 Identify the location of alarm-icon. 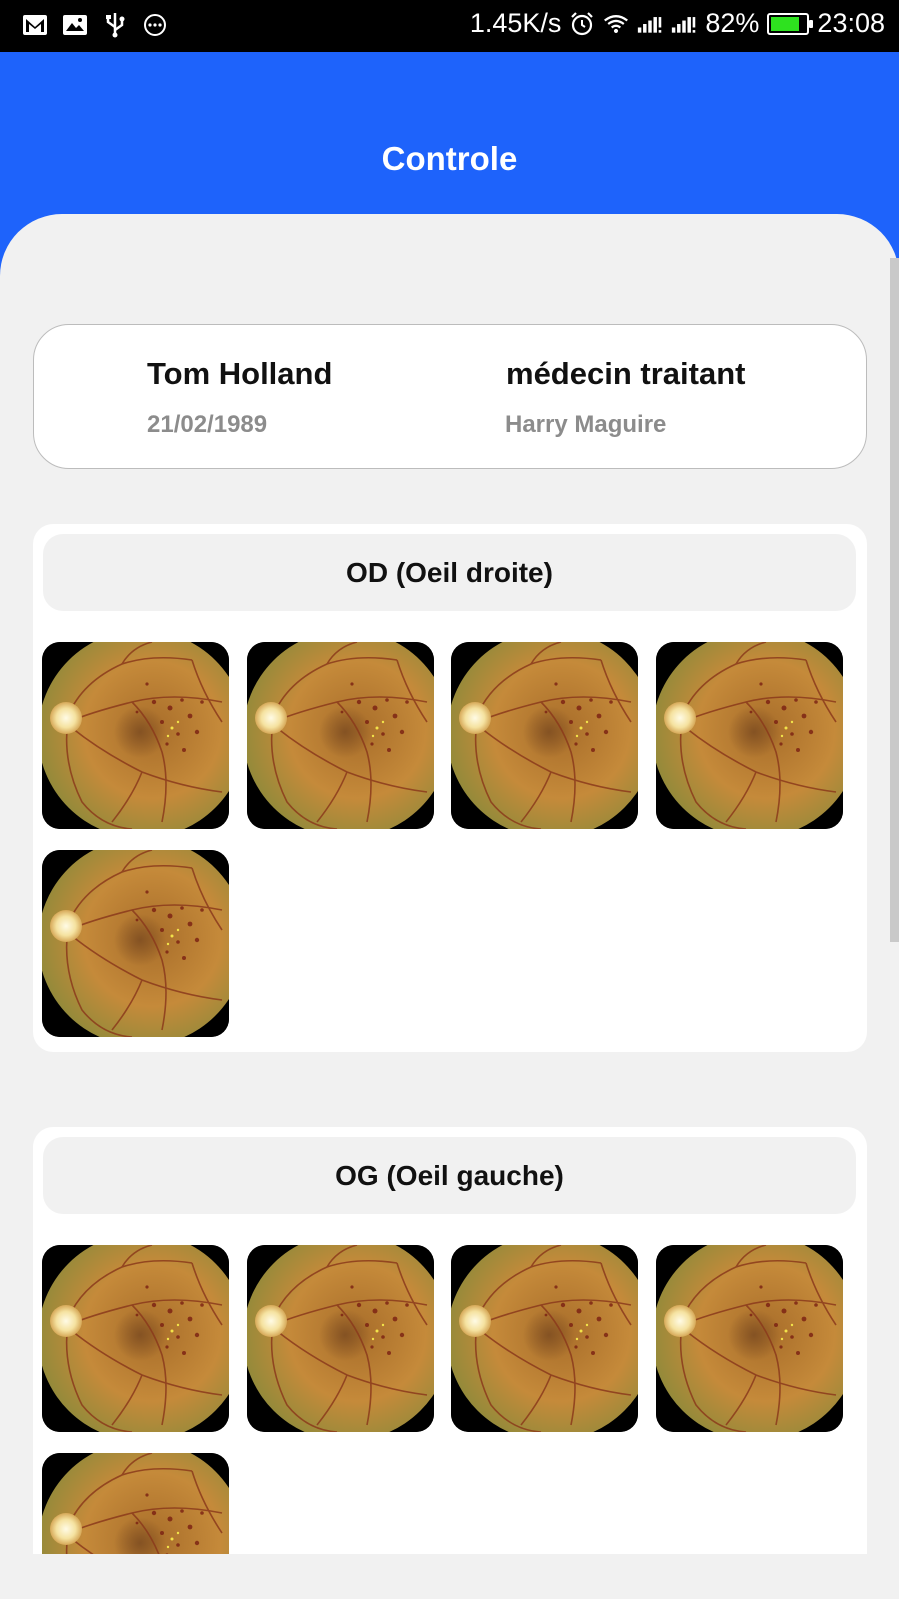
(582, 23).